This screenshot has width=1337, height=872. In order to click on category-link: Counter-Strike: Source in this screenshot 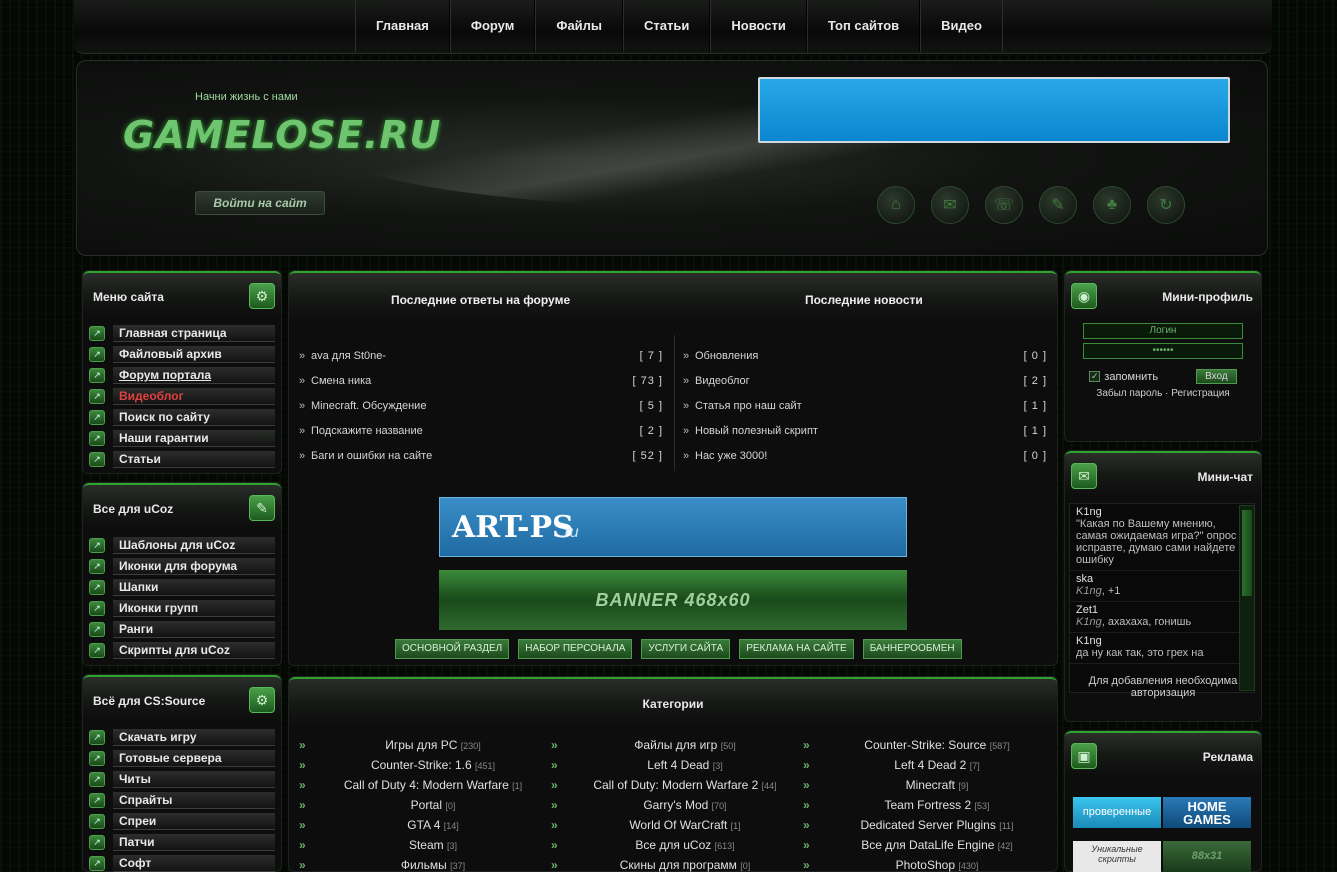, I will do `click(925, 745)`.